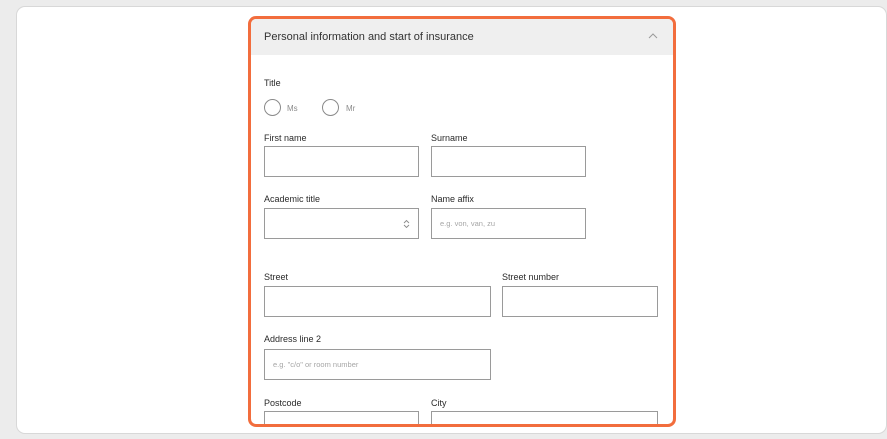  I want to click on surname-label: Surname, so click(449, 138).